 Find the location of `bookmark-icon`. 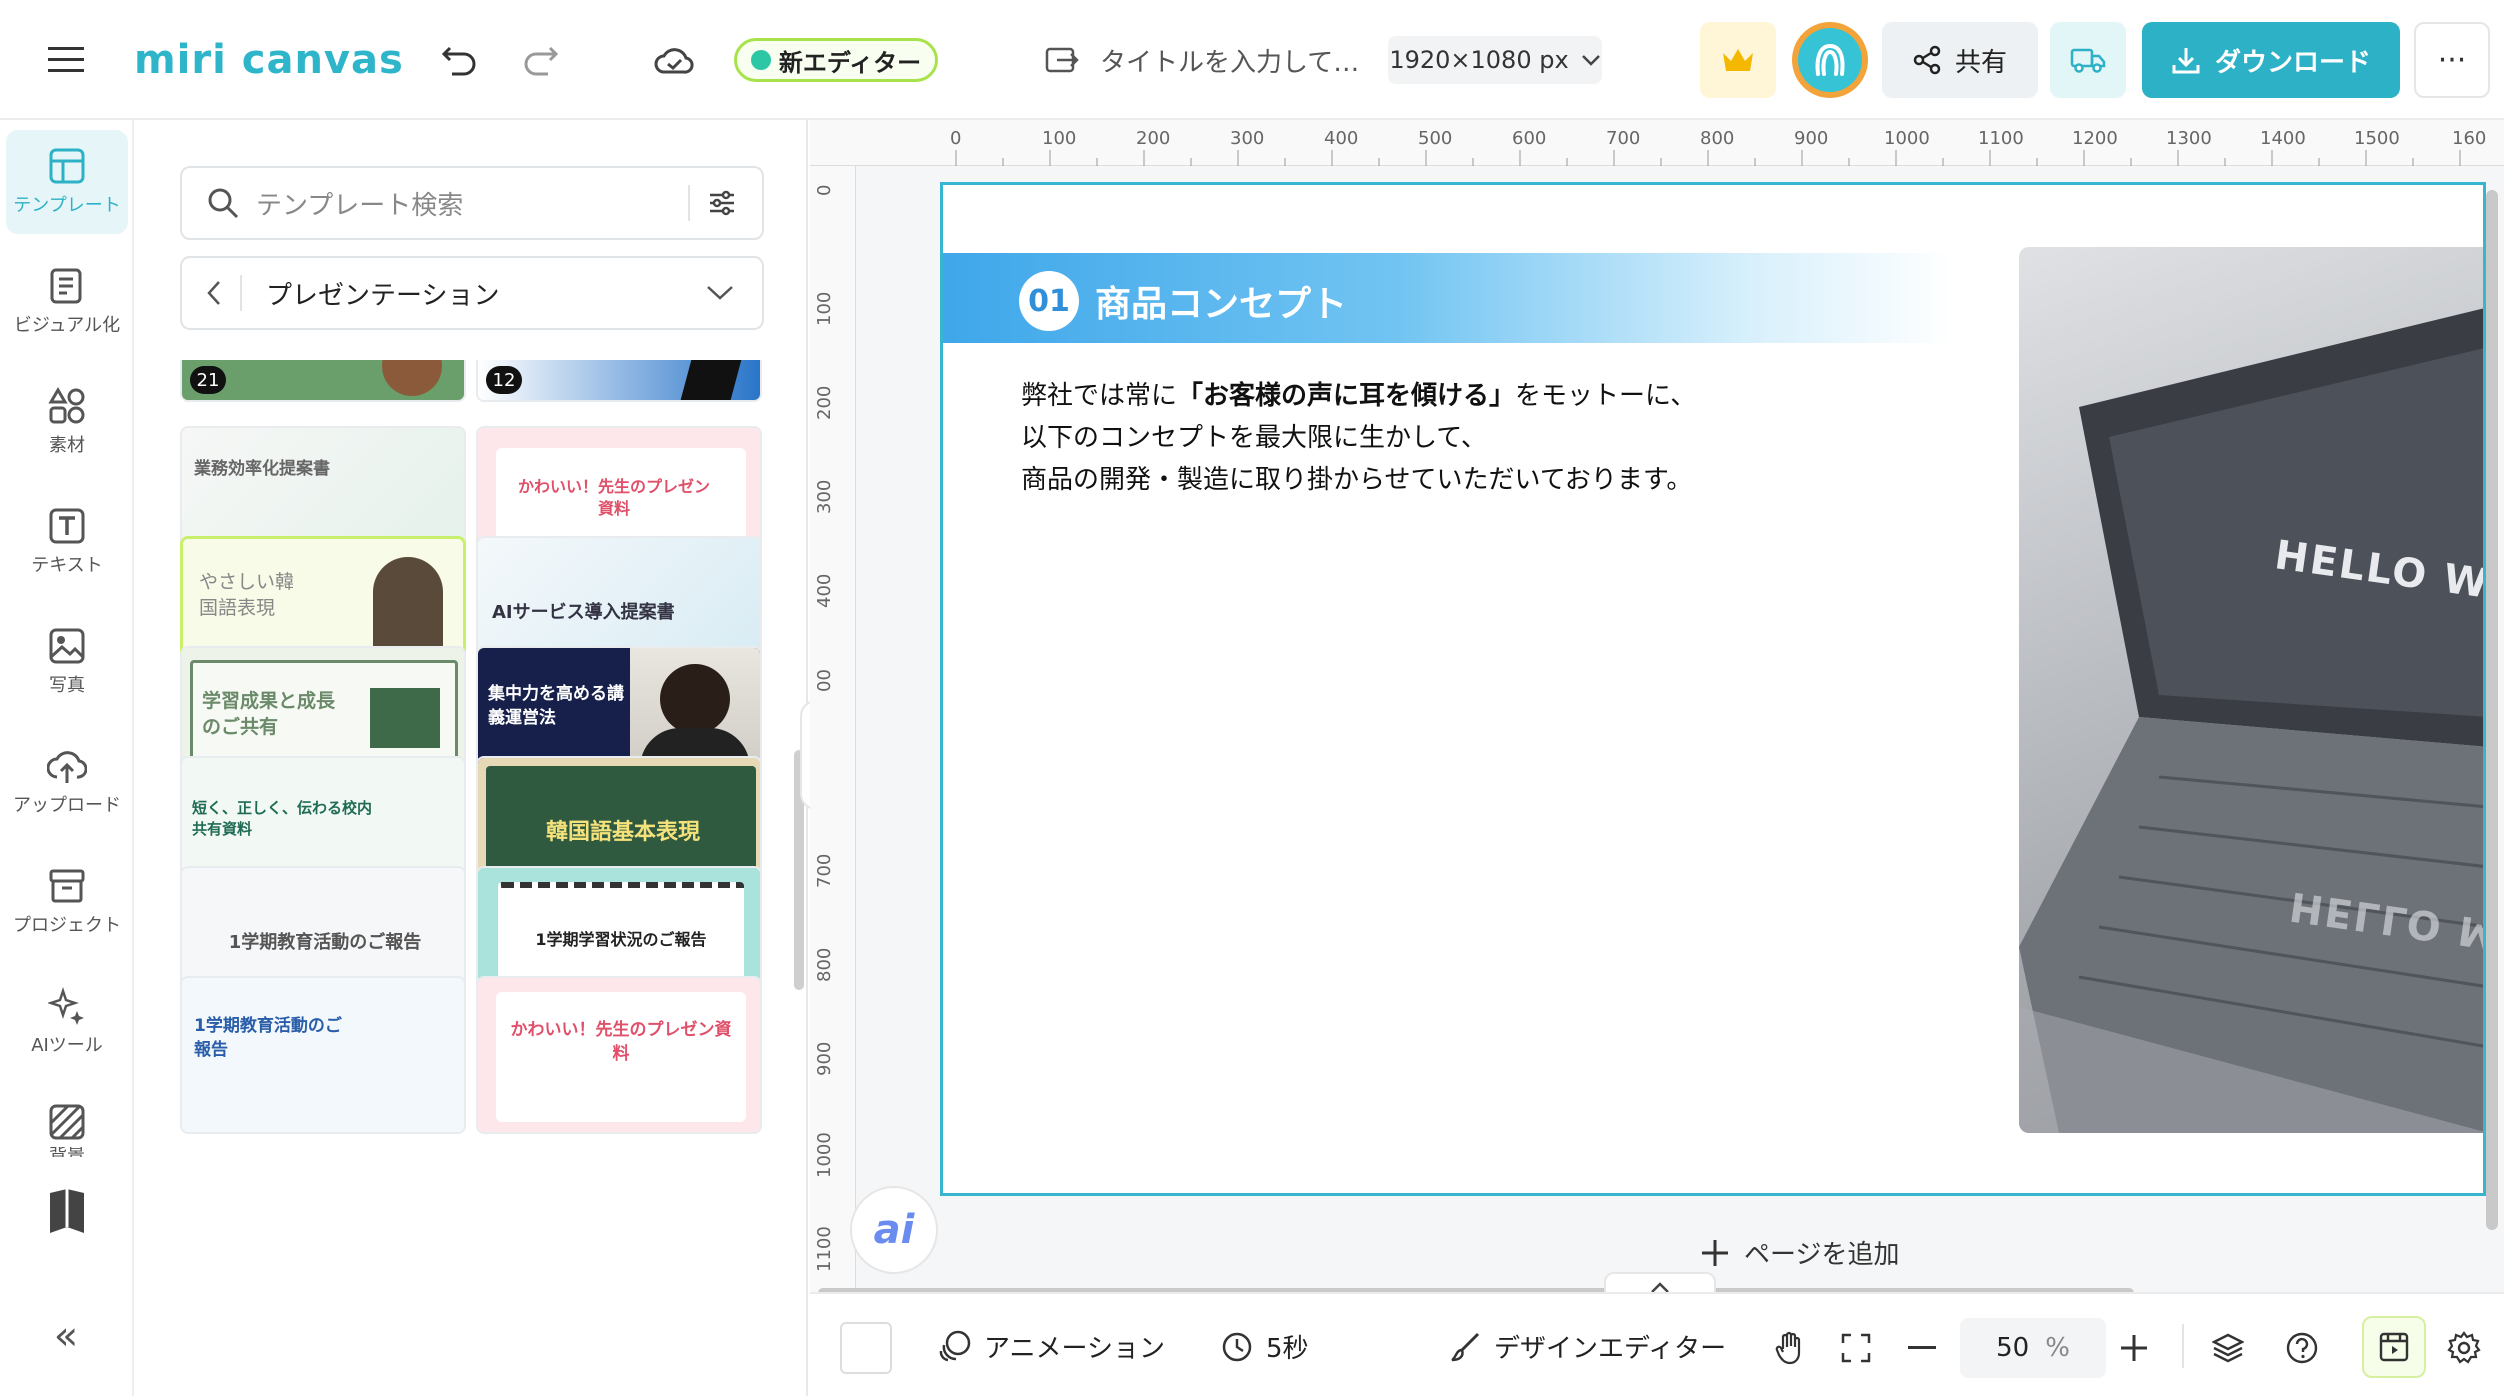

bookmark-icon is located at coordinates (67, 1212).